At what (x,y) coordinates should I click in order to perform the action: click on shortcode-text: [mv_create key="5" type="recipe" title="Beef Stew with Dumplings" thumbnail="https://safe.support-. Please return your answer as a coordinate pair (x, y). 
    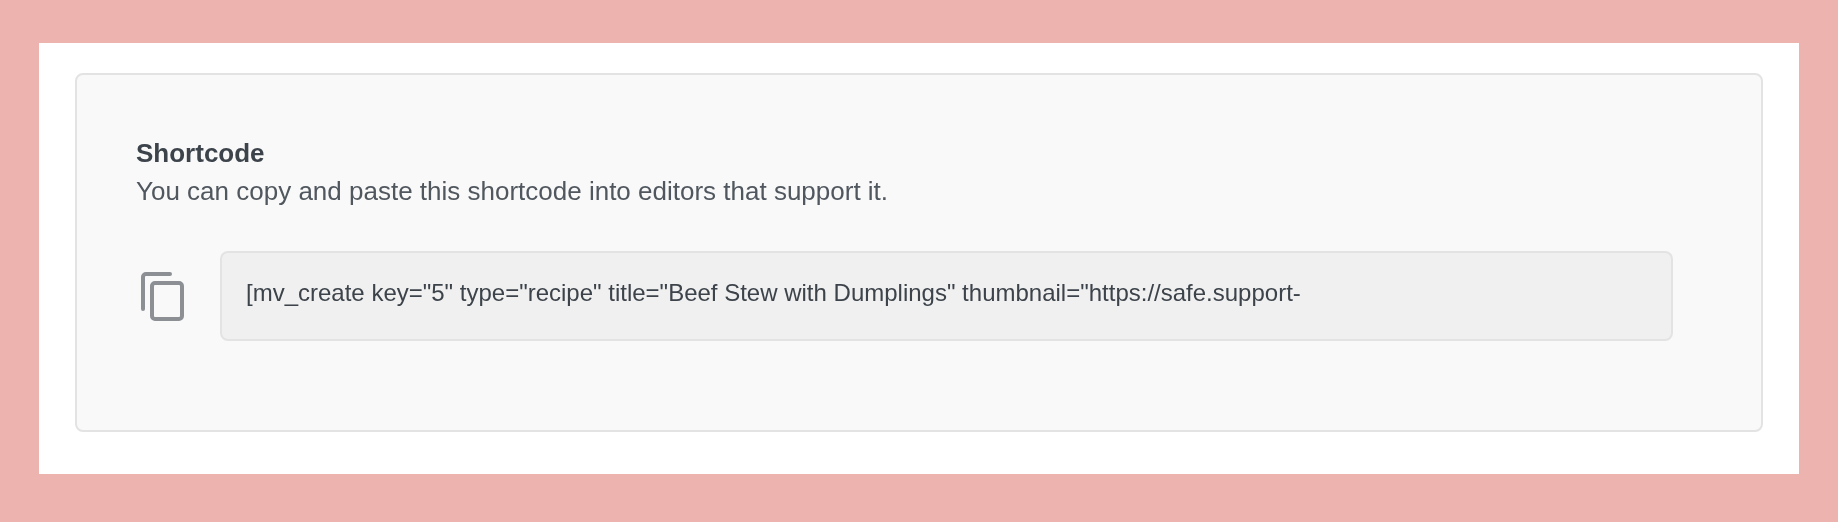
    Looking at the image, I should click on (773, 292).